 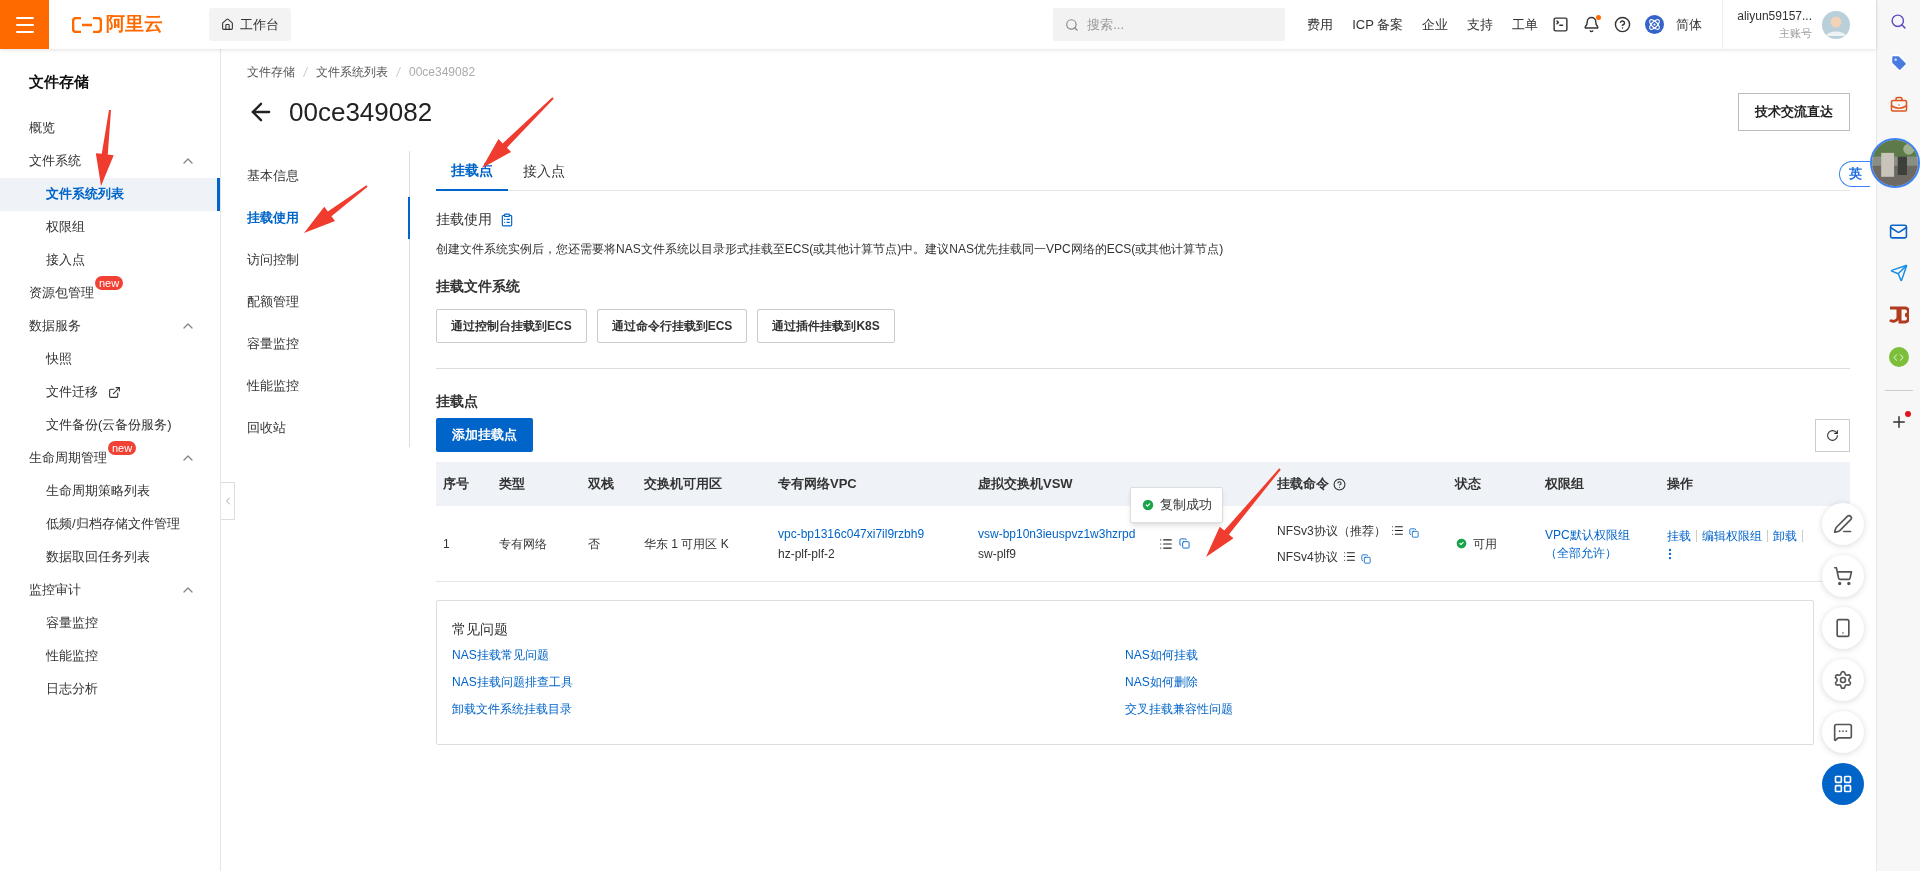 I want to click on top-nav-link: 费用, so click(x=1320, y=24).